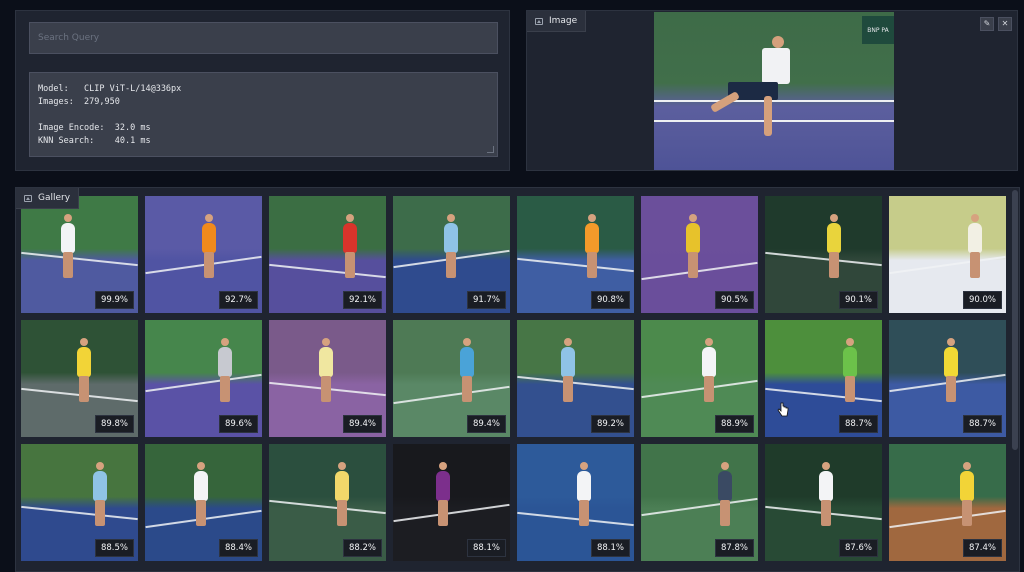 This screenshot has height=572, width=1024. What do you see at coordinates (858, 424) in the screenshot?
I see `similarity-score: 88.7%` at bounding box center [858, 424].